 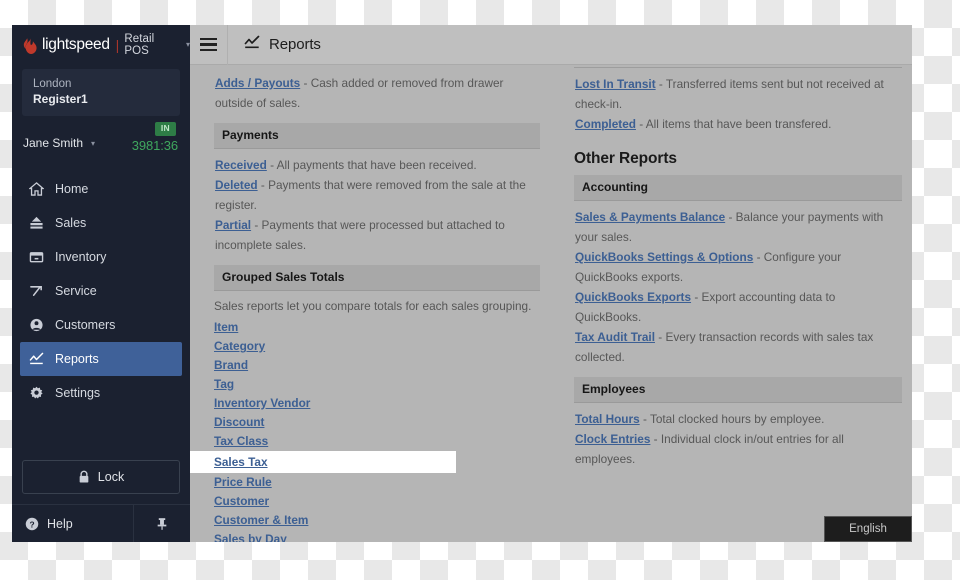 I want to click on list-item: Brand, so click(x=377, y=365).